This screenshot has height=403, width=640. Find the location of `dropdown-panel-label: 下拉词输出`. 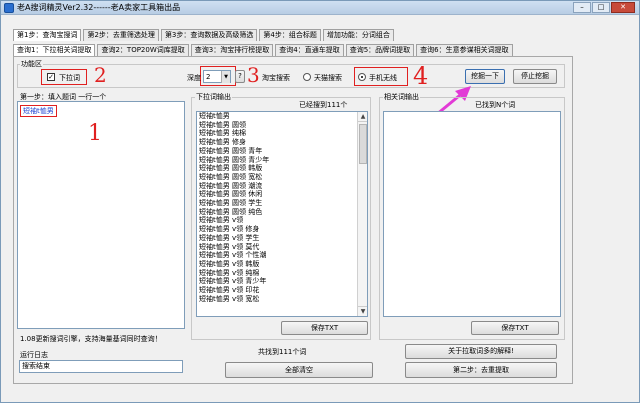

dropdown-panel-label: 下拉词输出 is located at coordinates (213, 97).